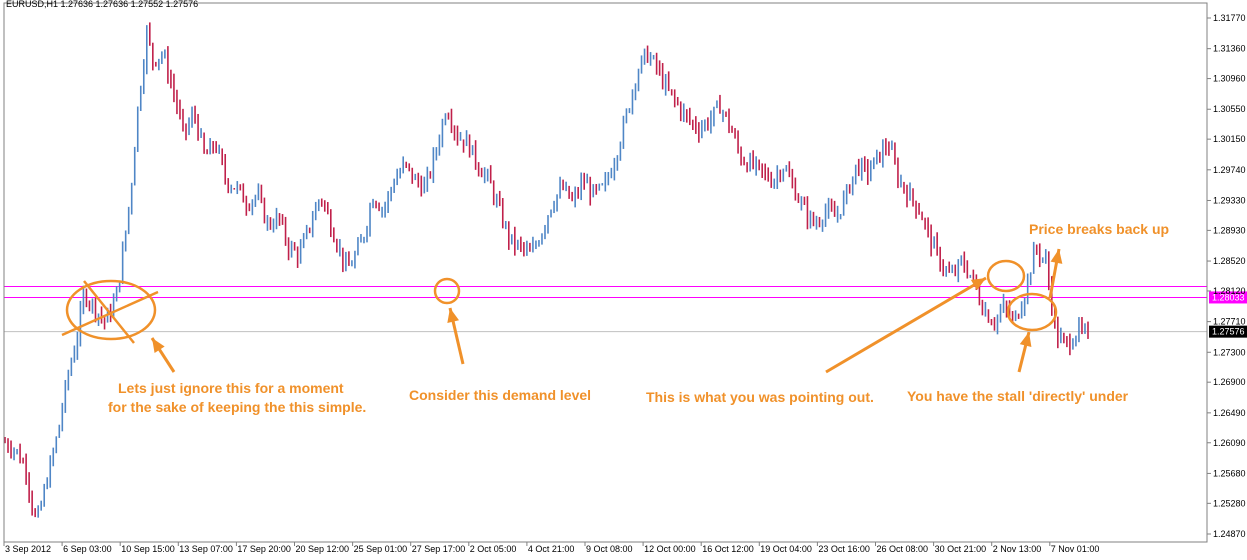 Image resolution: width=1247 pixels, height=560 pixels. Describe the element at coordinates (1229, 291) in the screenshot. I see `y-tick-label: 1.28120` at that location.